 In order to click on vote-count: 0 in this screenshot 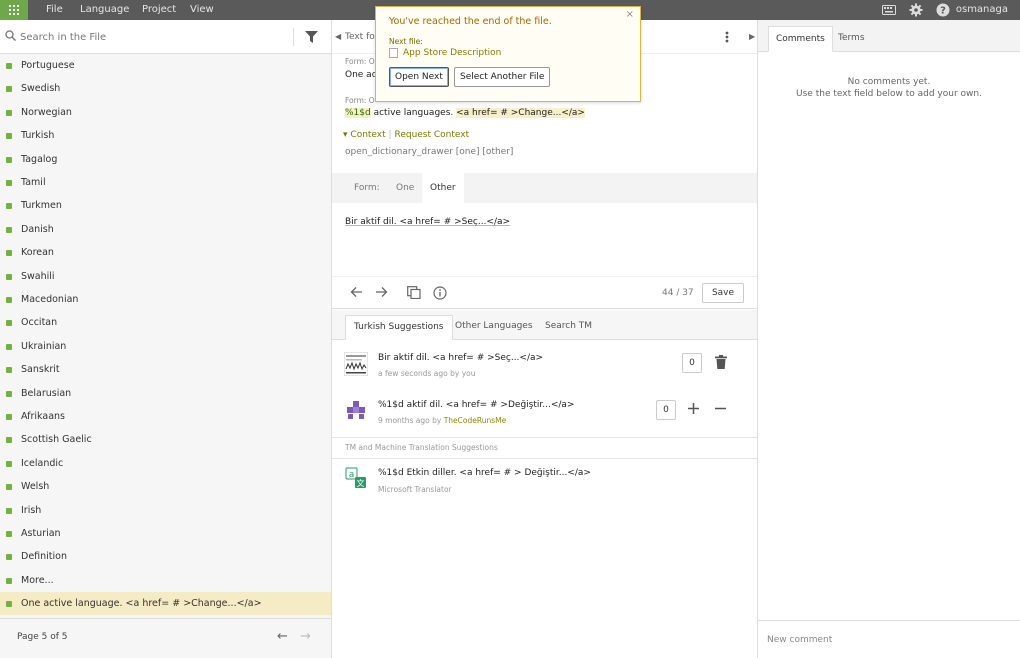, I will do `click(666, 410)`.